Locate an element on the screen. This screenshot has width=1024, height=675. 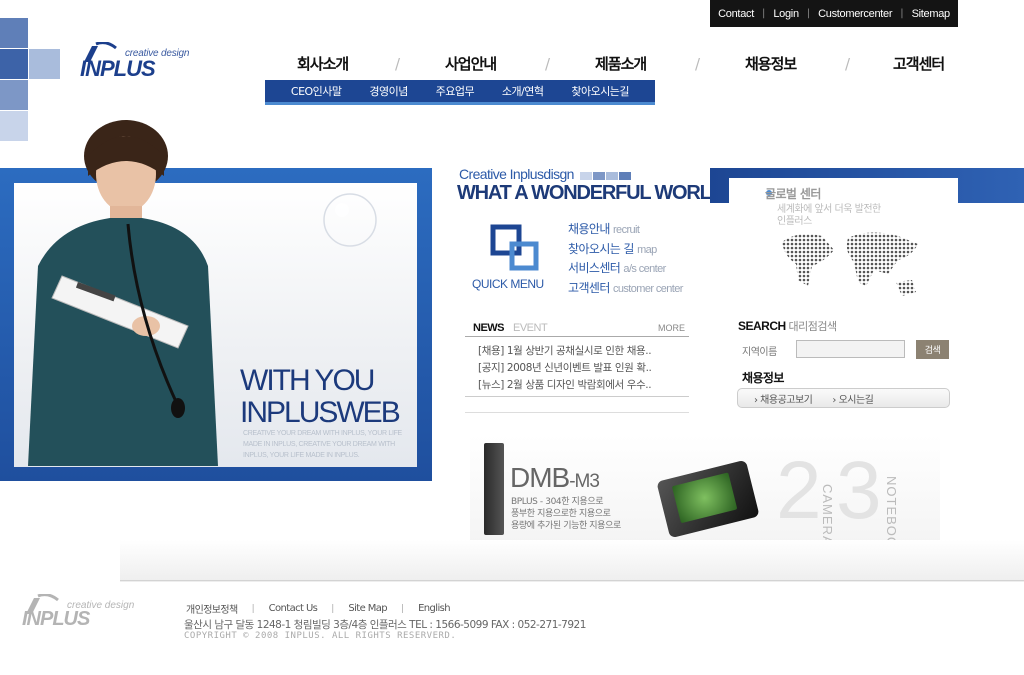
global-center-subtitle: 세계화에 앞서 더욱 발전한 인플러스 is located at coordinates (829, 216).